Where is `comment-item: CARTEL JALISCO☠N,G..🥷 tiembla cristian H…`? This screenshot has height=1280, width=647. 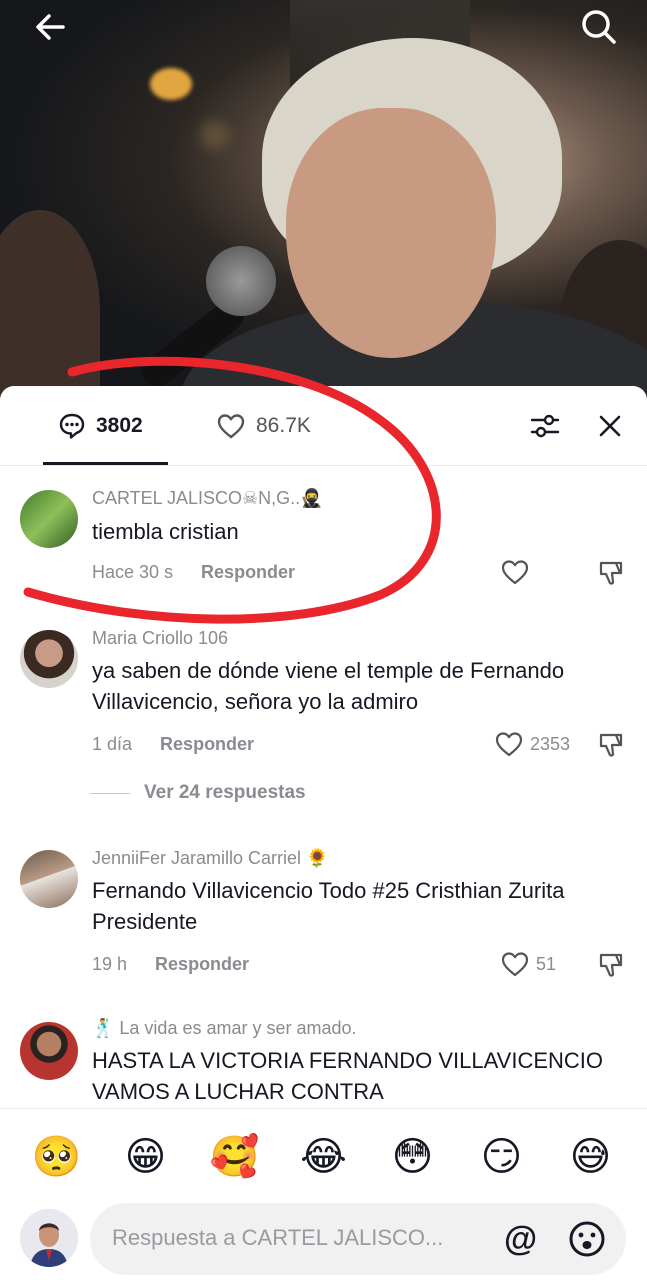
comment-item: CARTEL JALISCO☠N,G..🥷 tiembla cristian H… is located at coordinates (323, 546).